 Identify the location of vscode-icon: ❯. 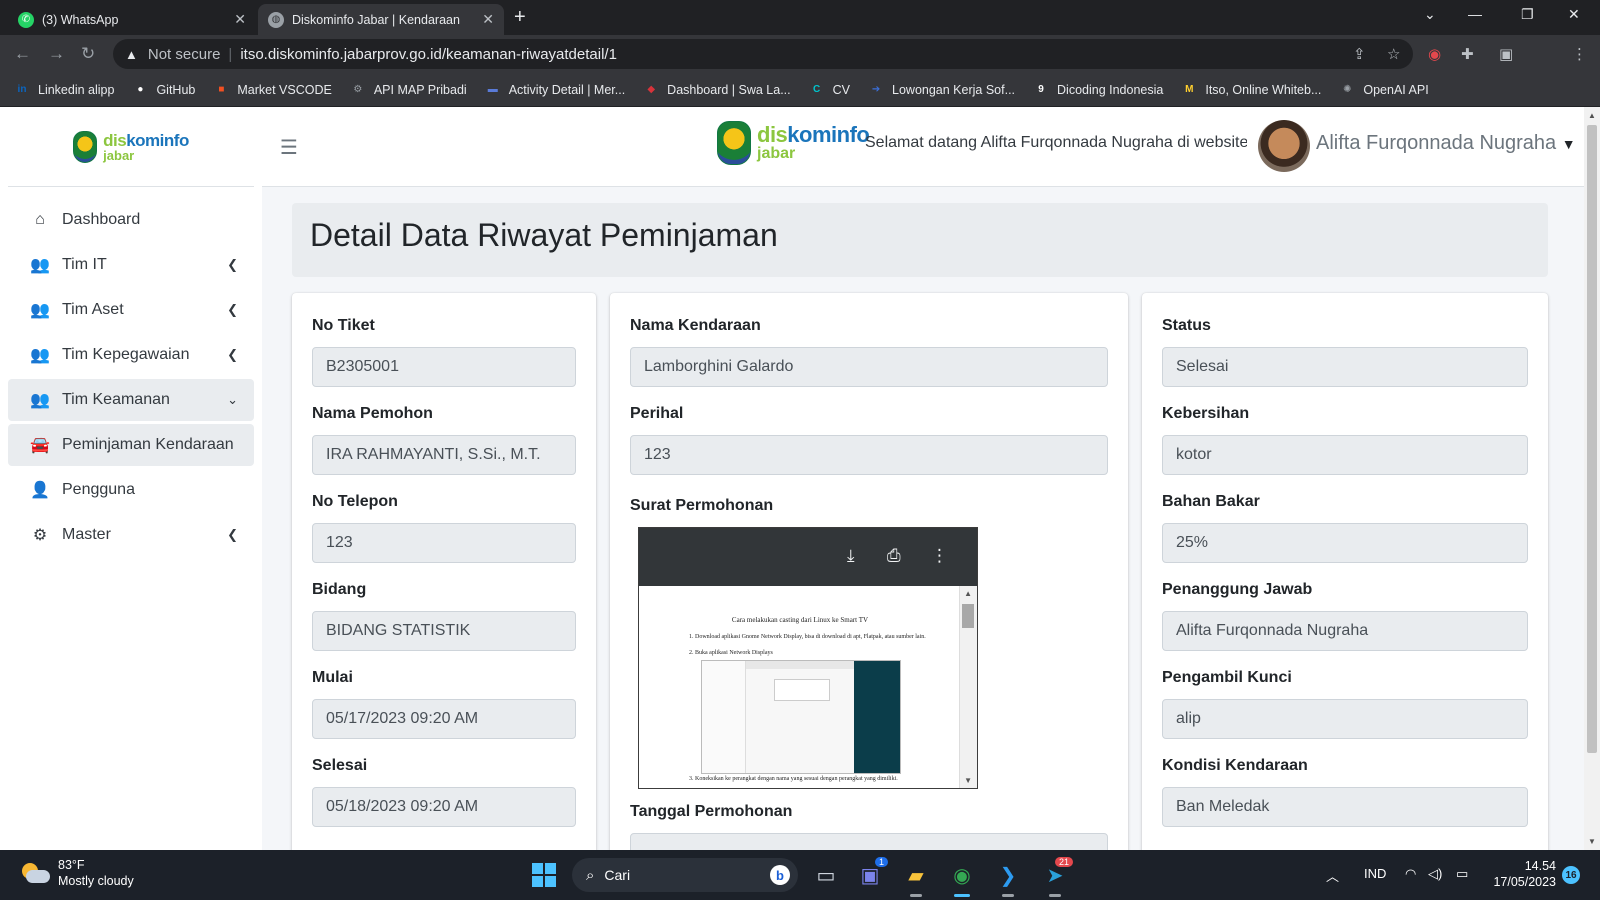
(1008, 878).